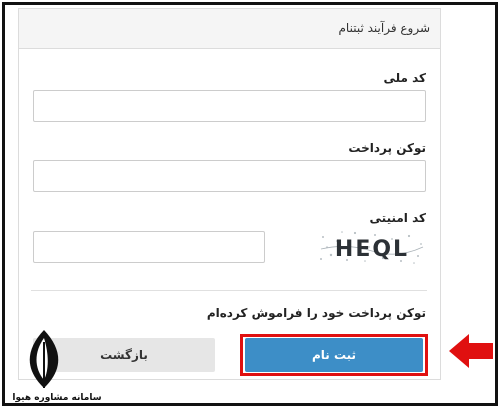 This screenshot has height=408, width=500. I want to click on left-arrow-icon, so click(471, 351).